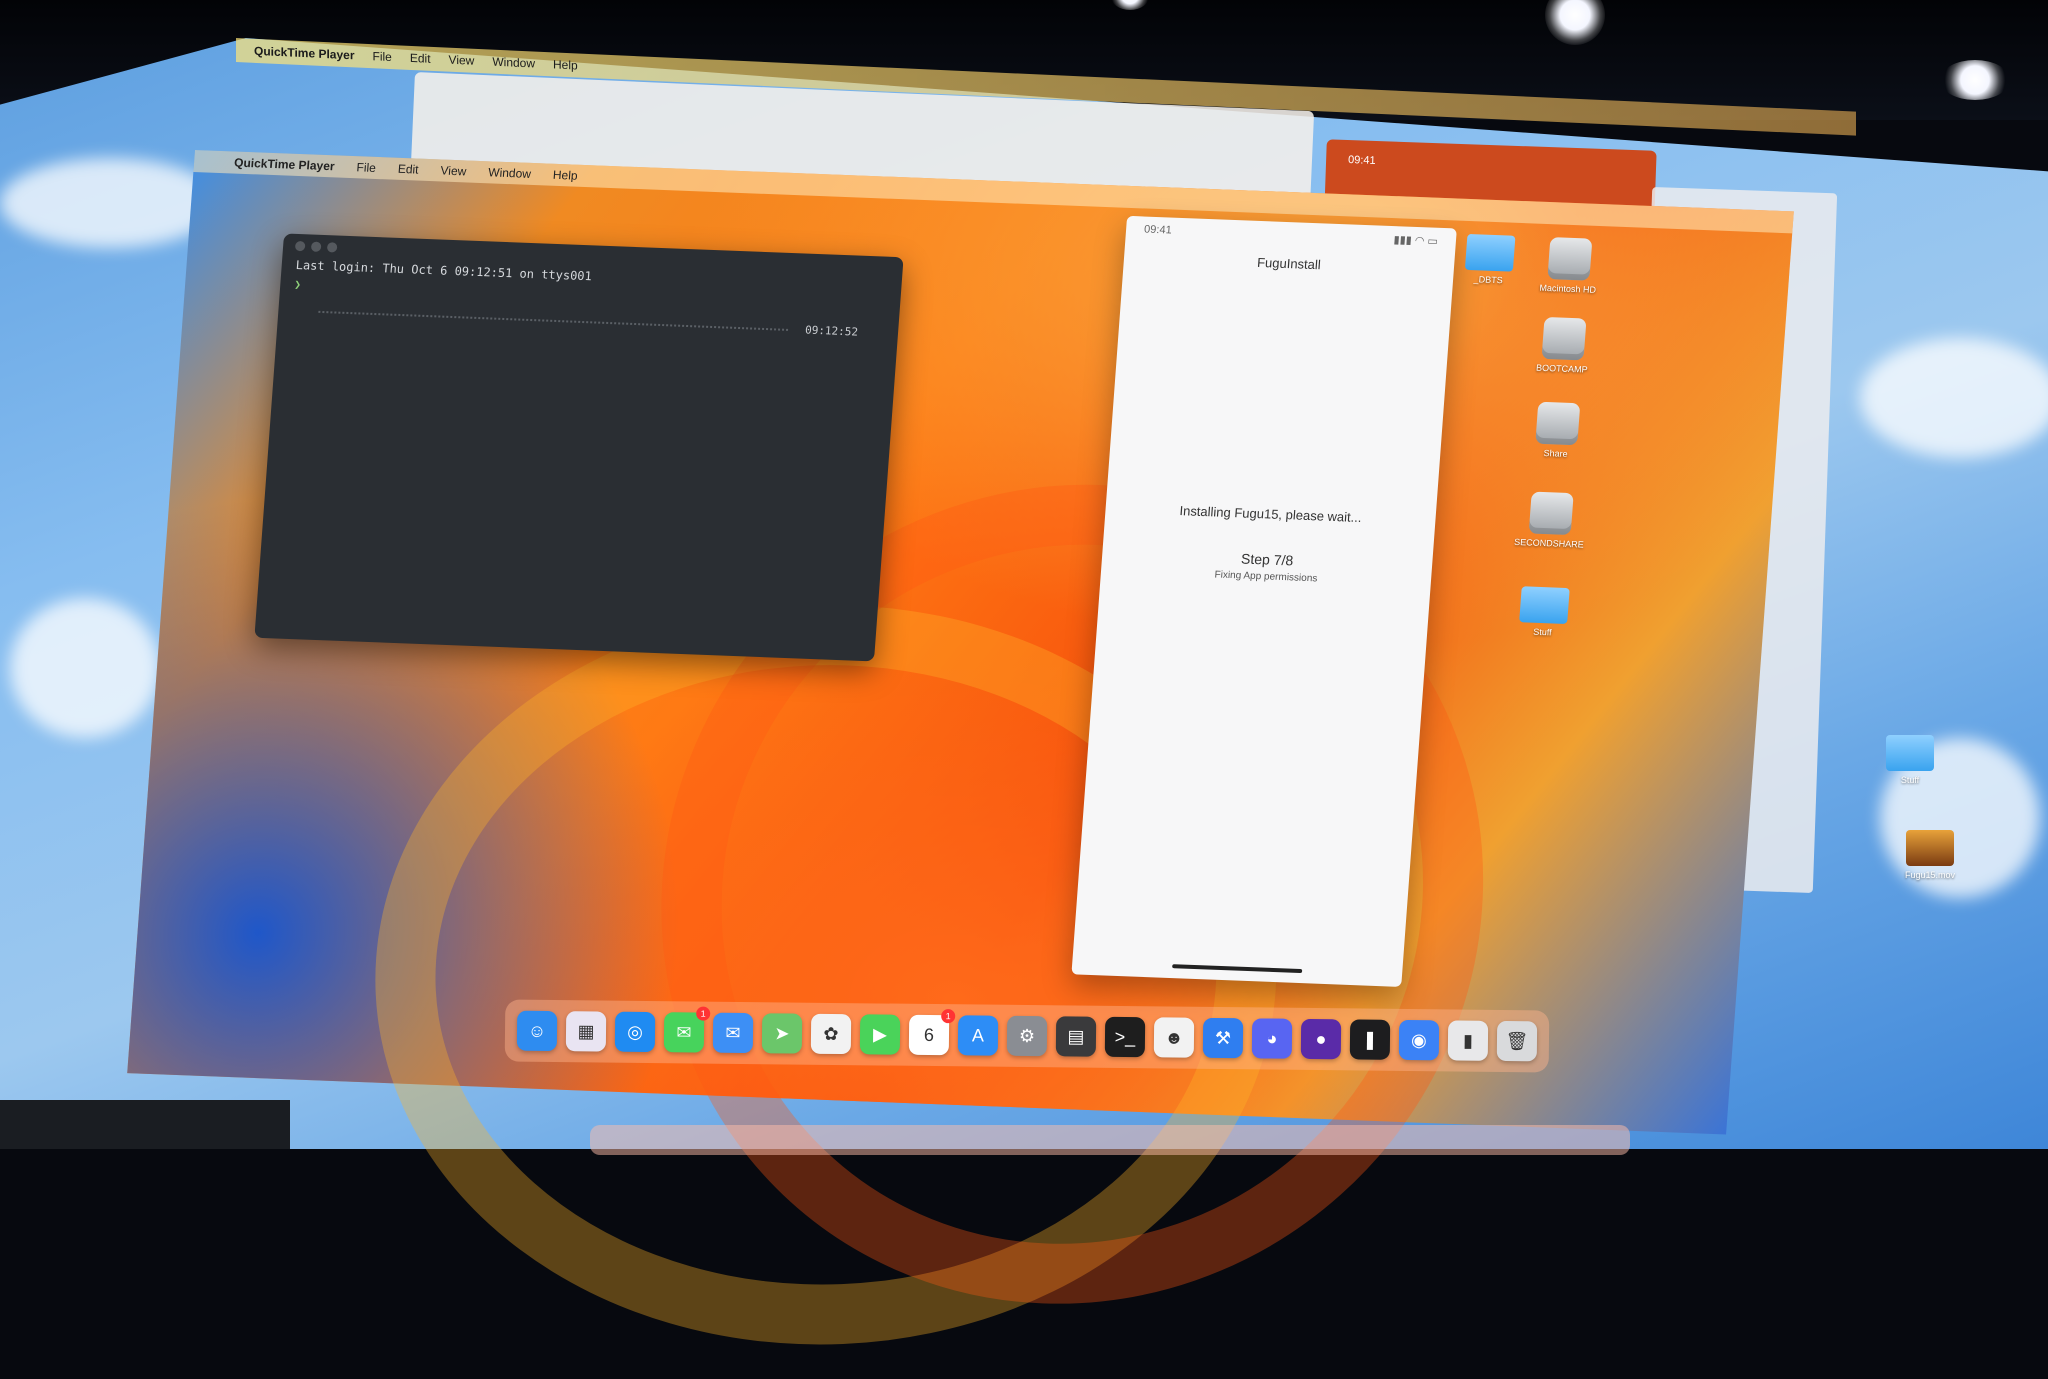 This screenshot has height=1379, width=2048. What do you see at coordinates (316, 246) in the screenshot?
I see `minimize-button` at bounding box center [316, 246].